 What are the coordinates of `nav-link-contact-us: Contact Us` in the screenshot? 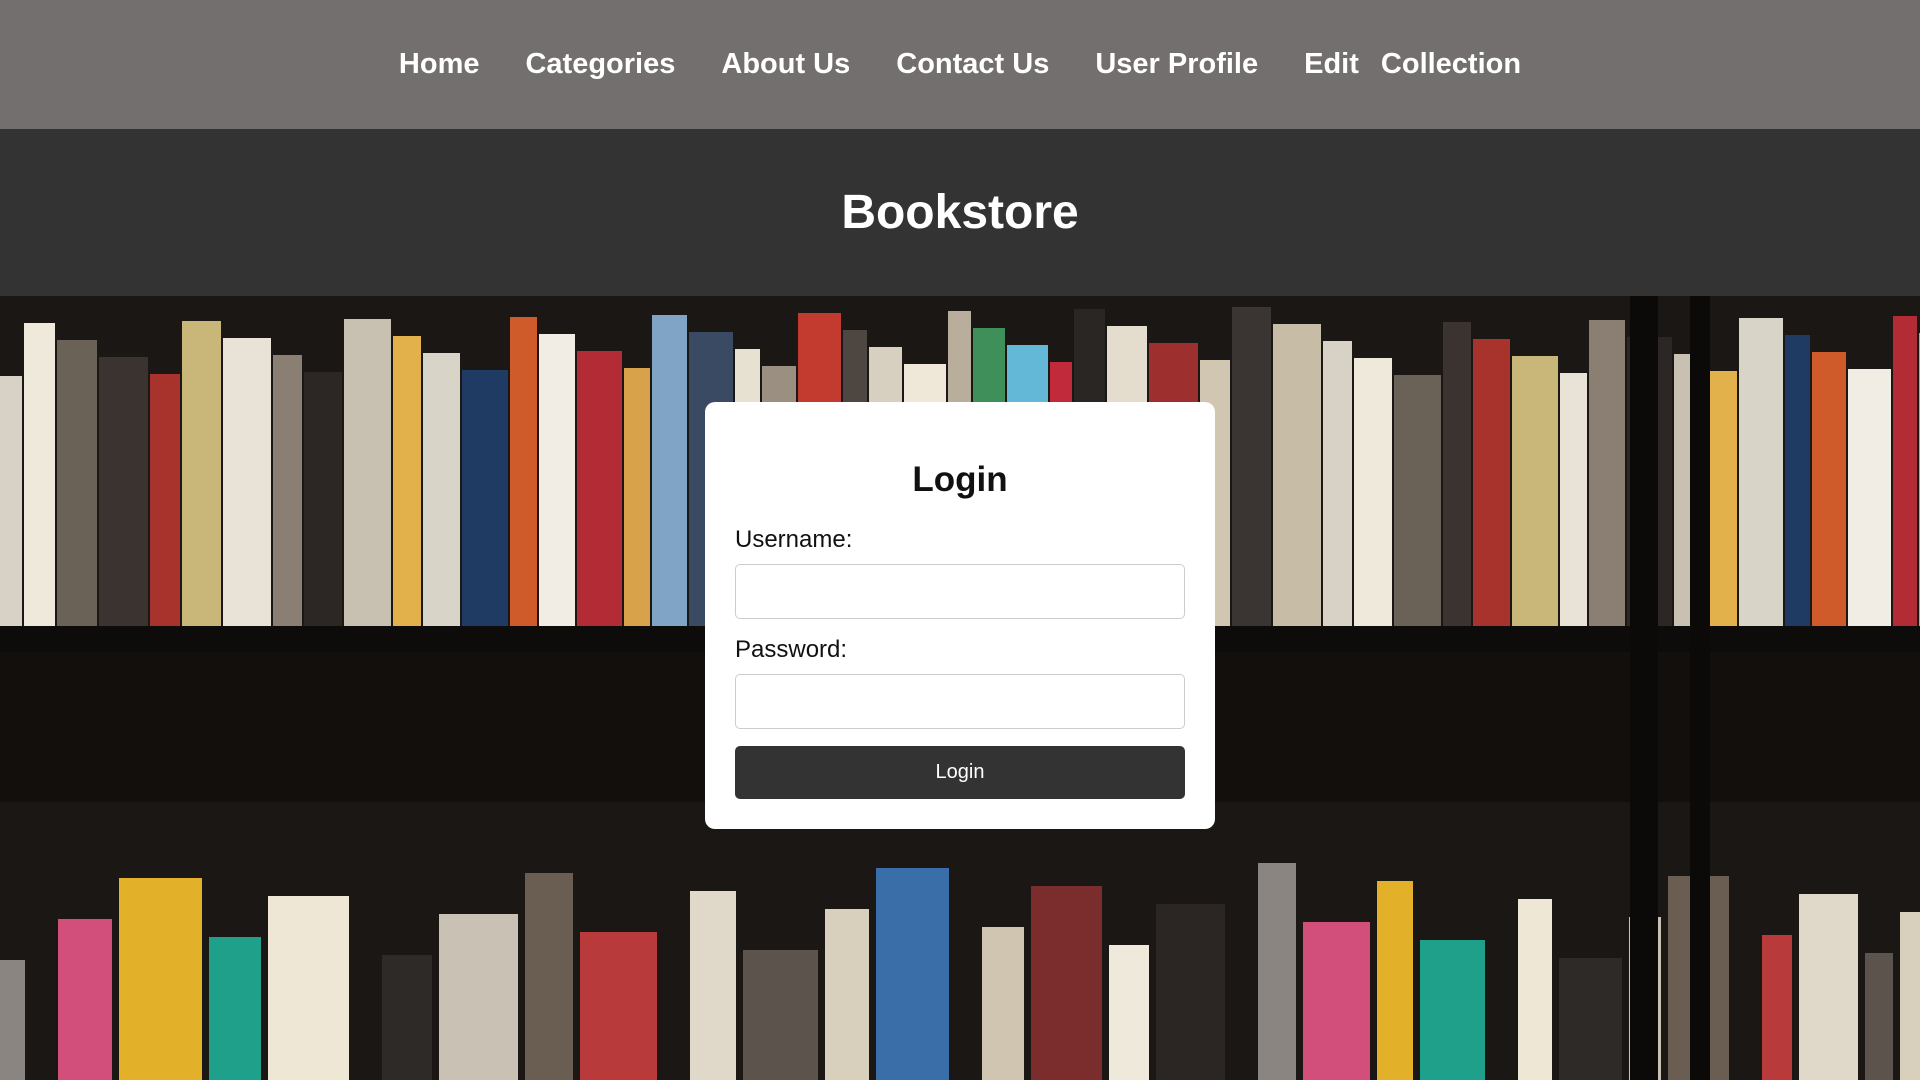 It's located at (972, 64).